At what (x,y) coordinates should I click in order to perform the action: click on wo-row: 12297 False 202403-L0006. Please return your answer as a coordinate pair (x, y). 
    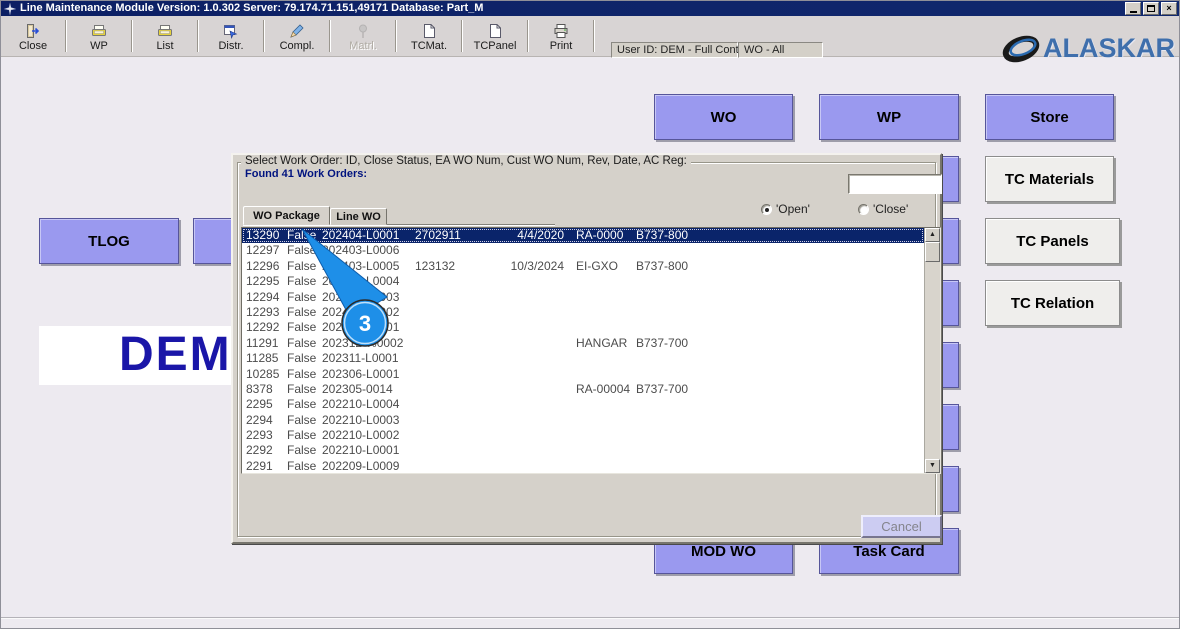
    Looking at the image, I should click on (583, 250).